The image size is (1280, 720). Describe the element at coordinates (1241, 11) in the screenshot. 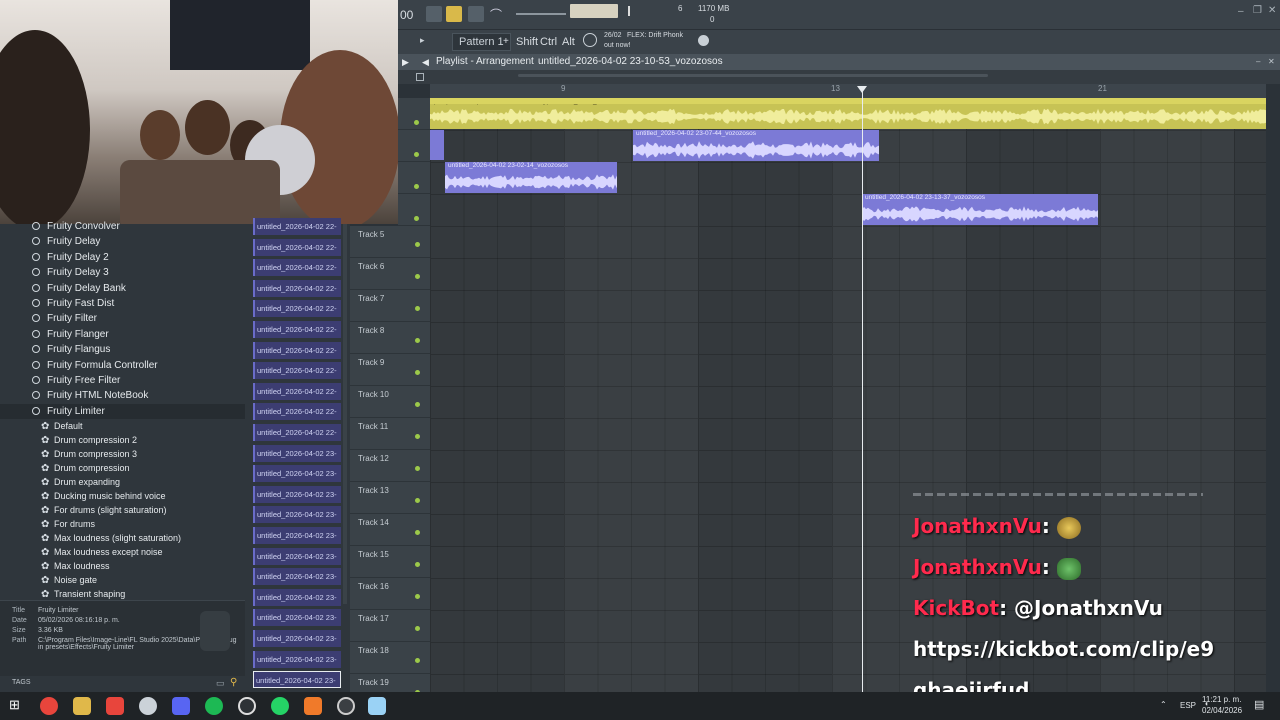

I see `minimize-button: –` at that location.